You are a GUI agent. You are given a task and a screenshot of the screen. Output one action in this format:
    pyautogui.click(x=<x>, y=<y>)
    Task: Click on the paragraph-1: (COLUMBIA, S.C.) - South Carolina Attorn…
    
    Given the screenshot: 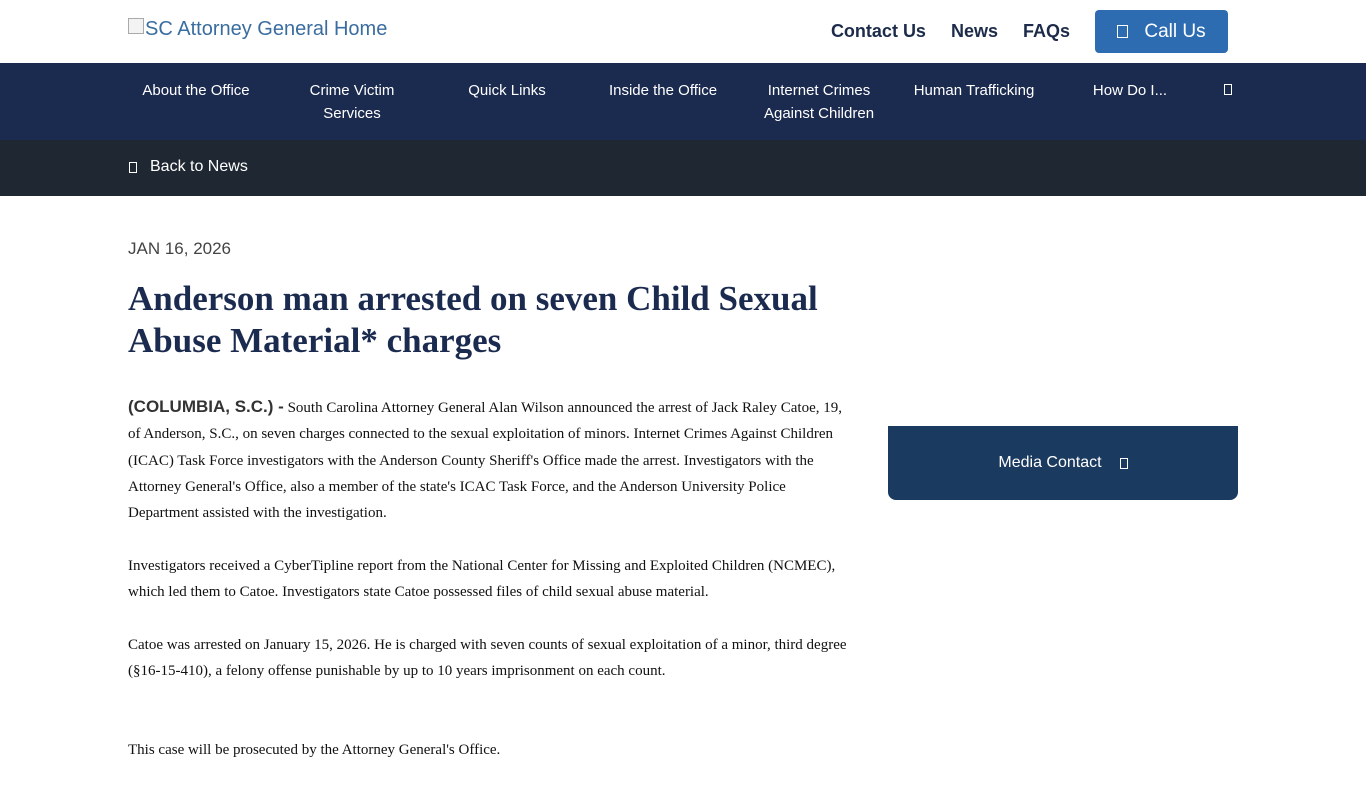 What is the action you would take?
    pyautogui.click(x=493, y=460)
    